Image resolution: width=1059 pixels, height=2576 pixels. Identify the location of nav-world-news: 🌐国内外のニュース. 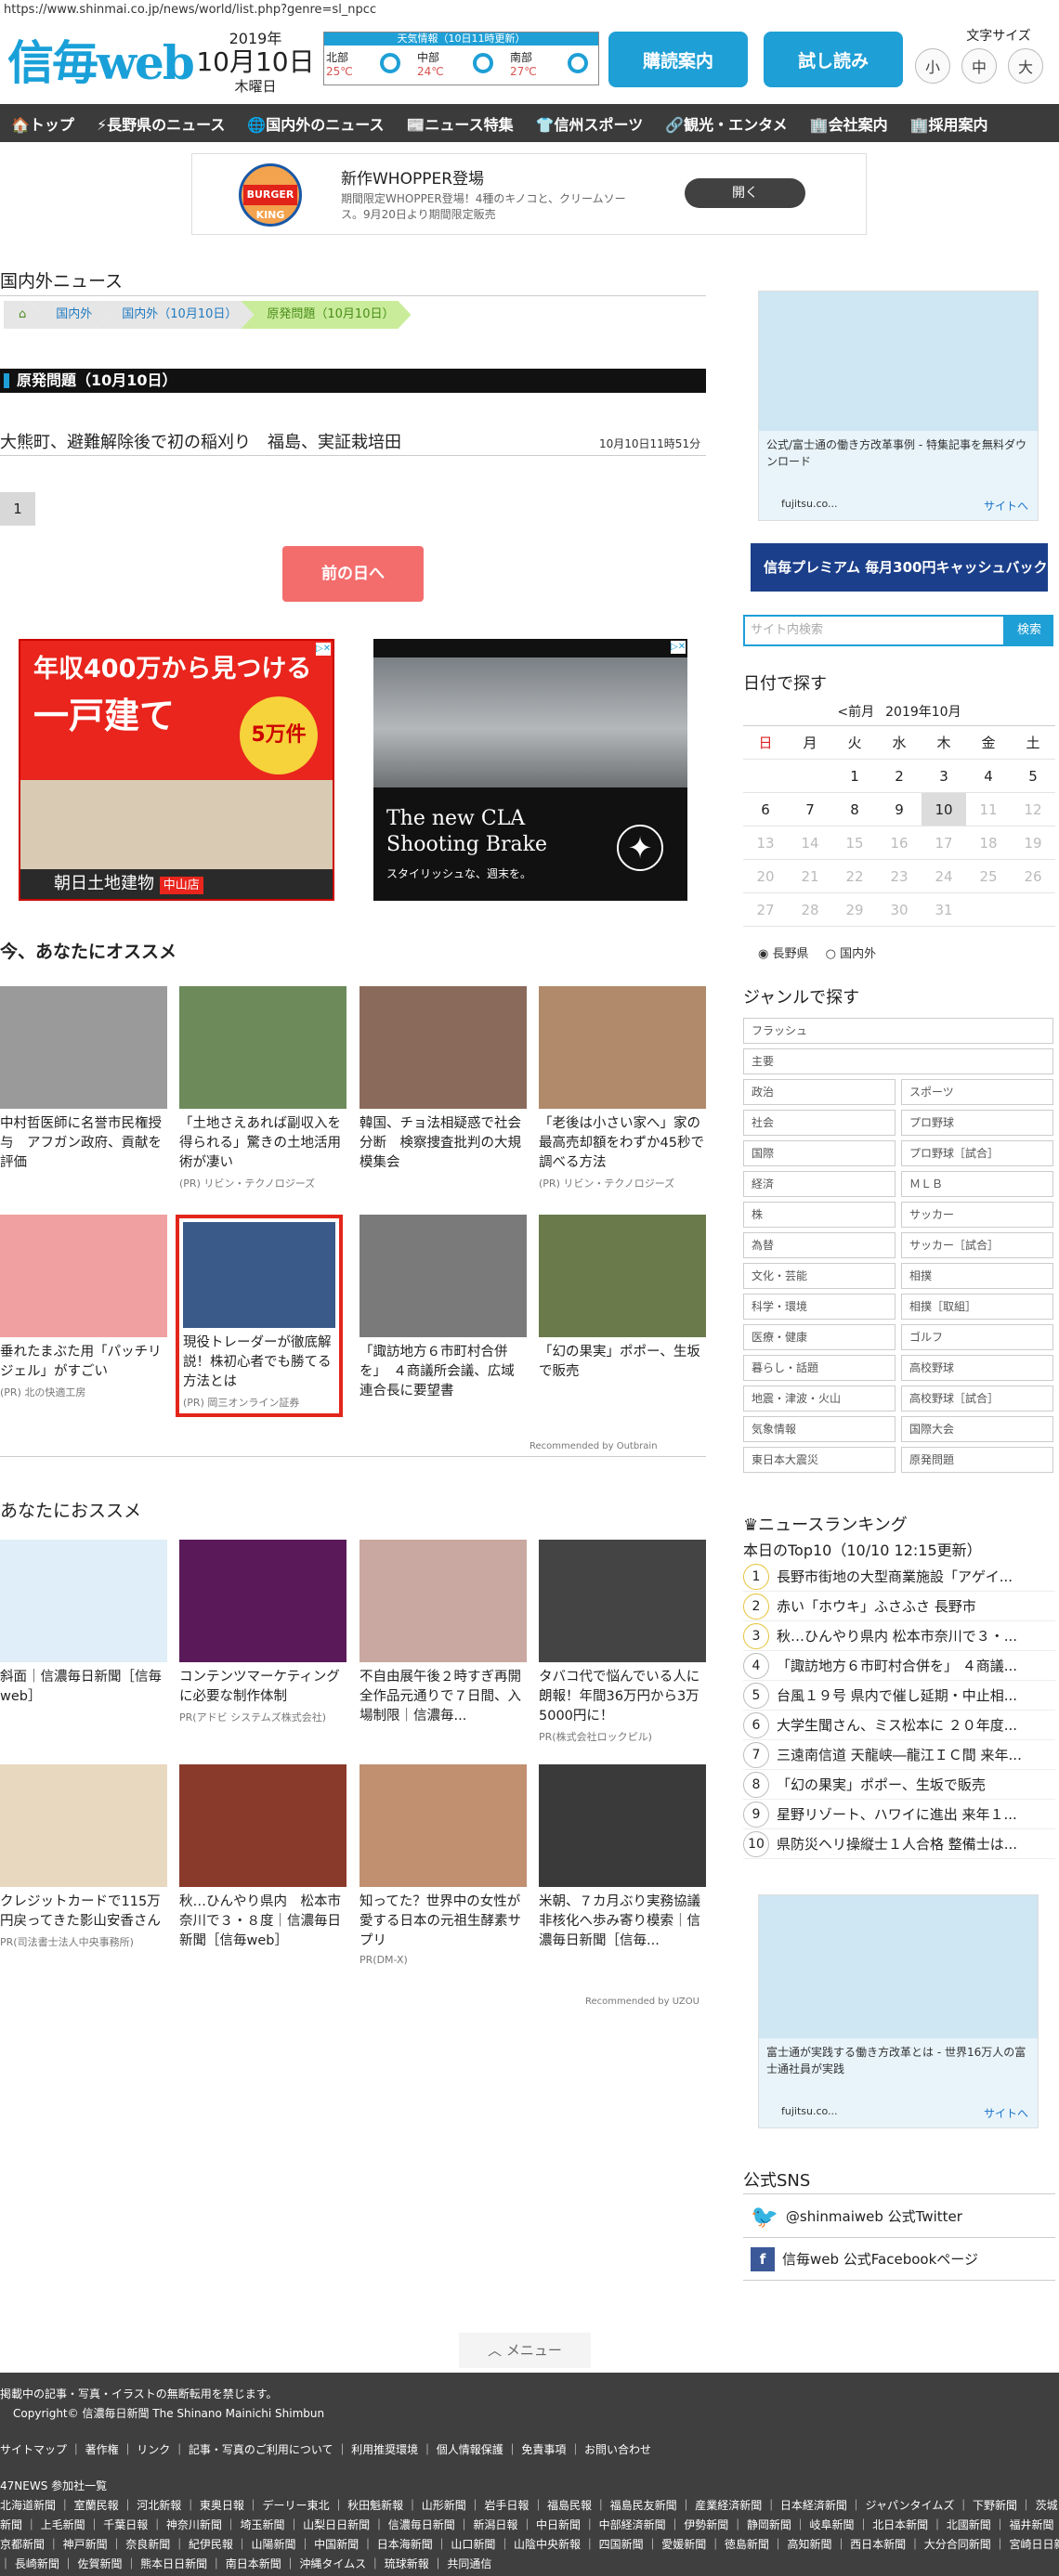
(315, 123).